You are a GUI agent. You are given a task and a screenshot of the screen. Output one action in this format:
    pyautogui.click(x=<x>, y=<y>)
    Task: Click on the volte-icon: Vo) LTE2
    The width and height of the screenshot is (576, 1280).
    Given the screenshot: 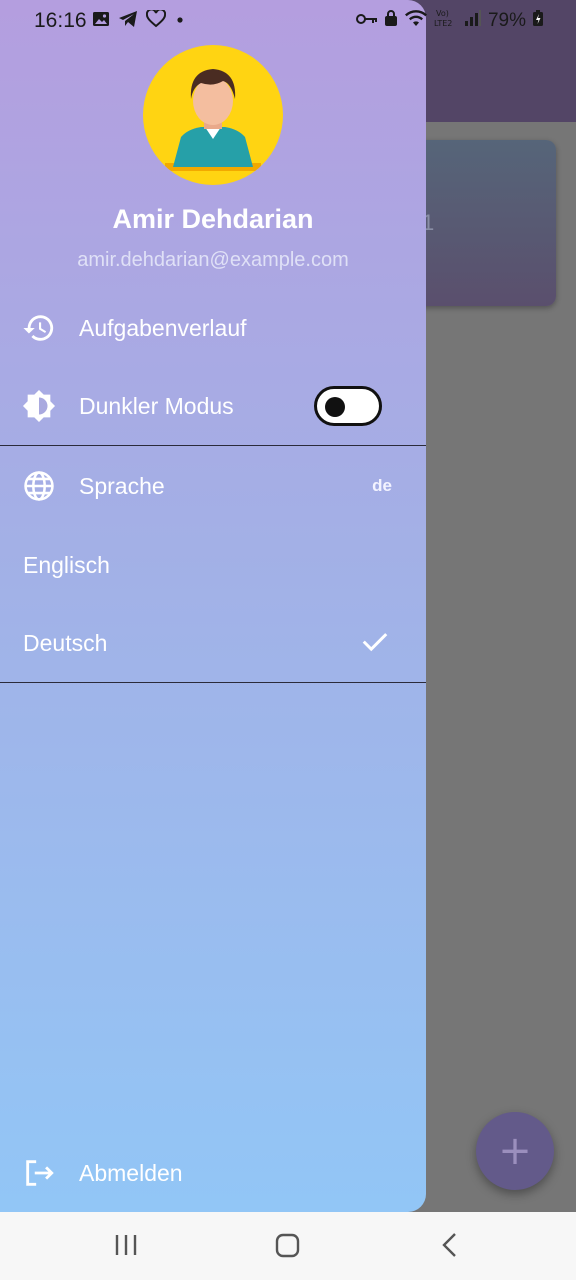 What is the action you would take?
    pyautogui.click(x=446, y=21)
    